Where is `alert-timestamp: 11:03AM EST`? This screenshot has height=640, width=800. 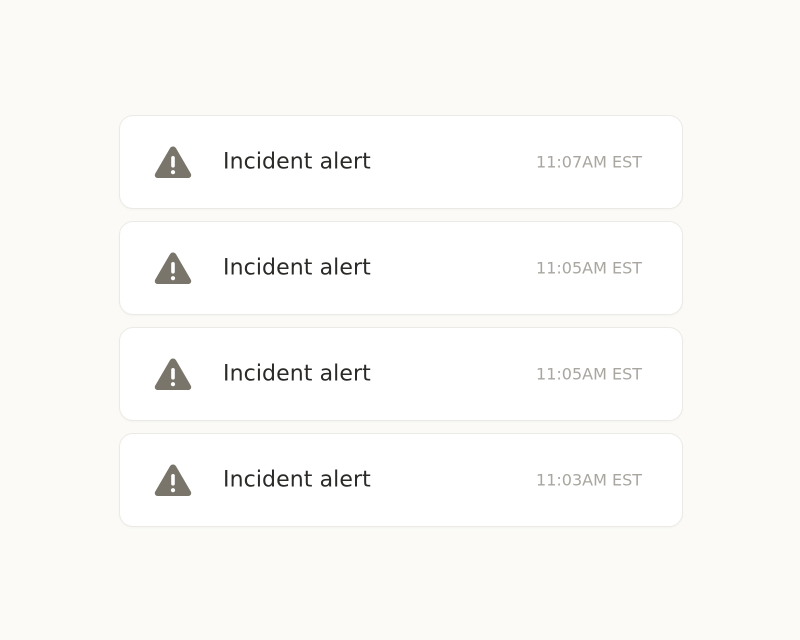
alert-timestamp: 11:03AM EST is located at coordinates (589, 480).